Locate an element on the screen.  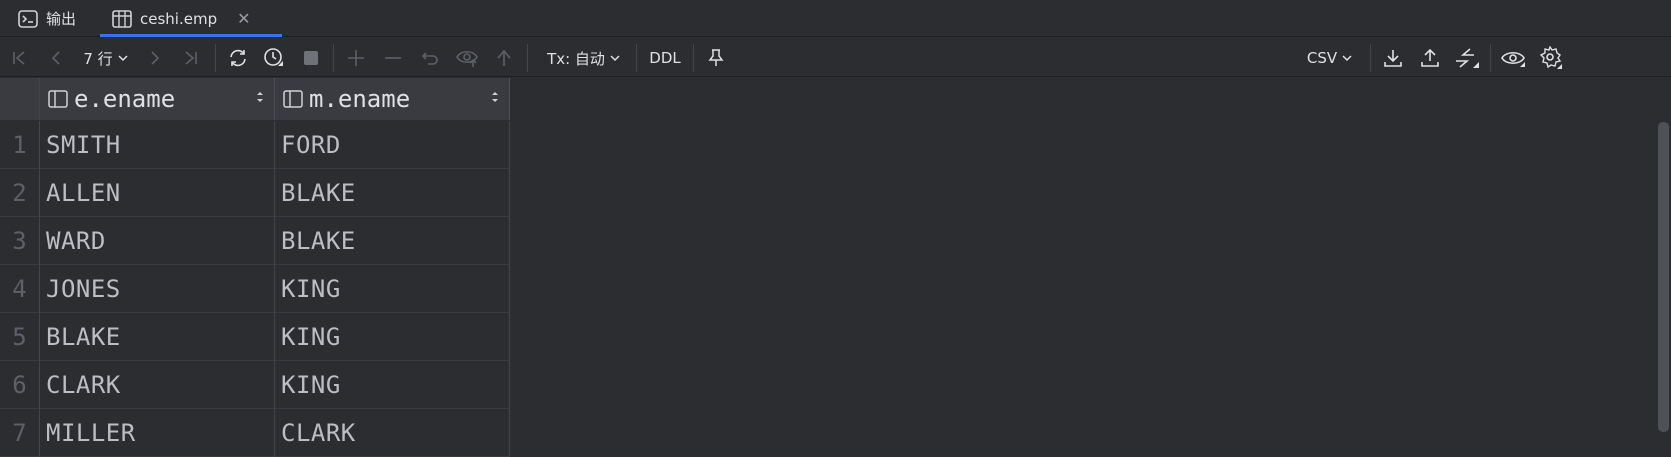
submit-icon is located at coordinates (504, 58).